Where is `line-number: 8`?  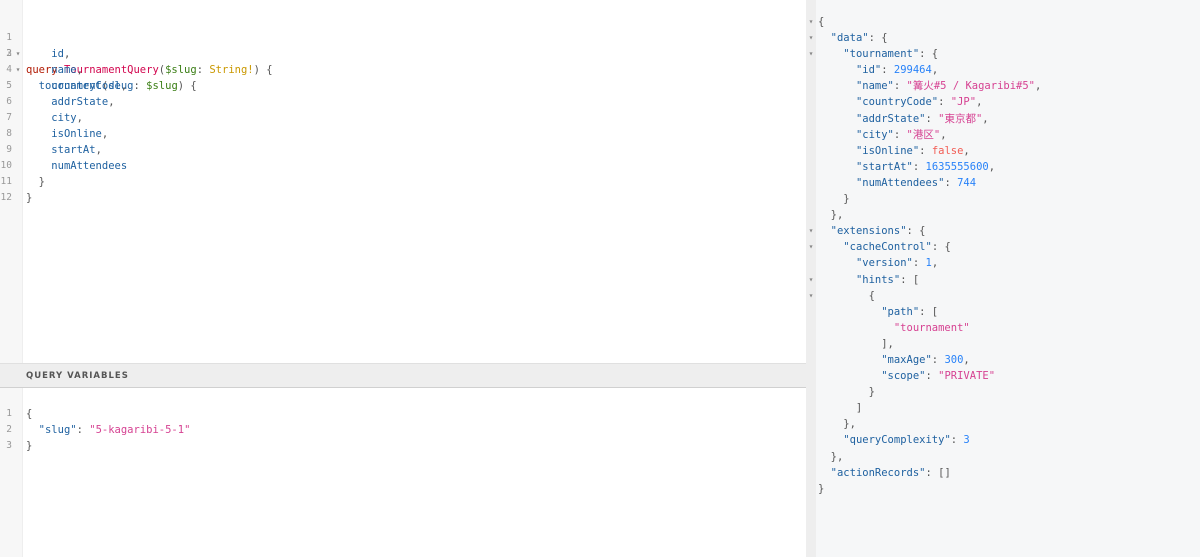
line-number: 8 is located at coordinates (9, 133).